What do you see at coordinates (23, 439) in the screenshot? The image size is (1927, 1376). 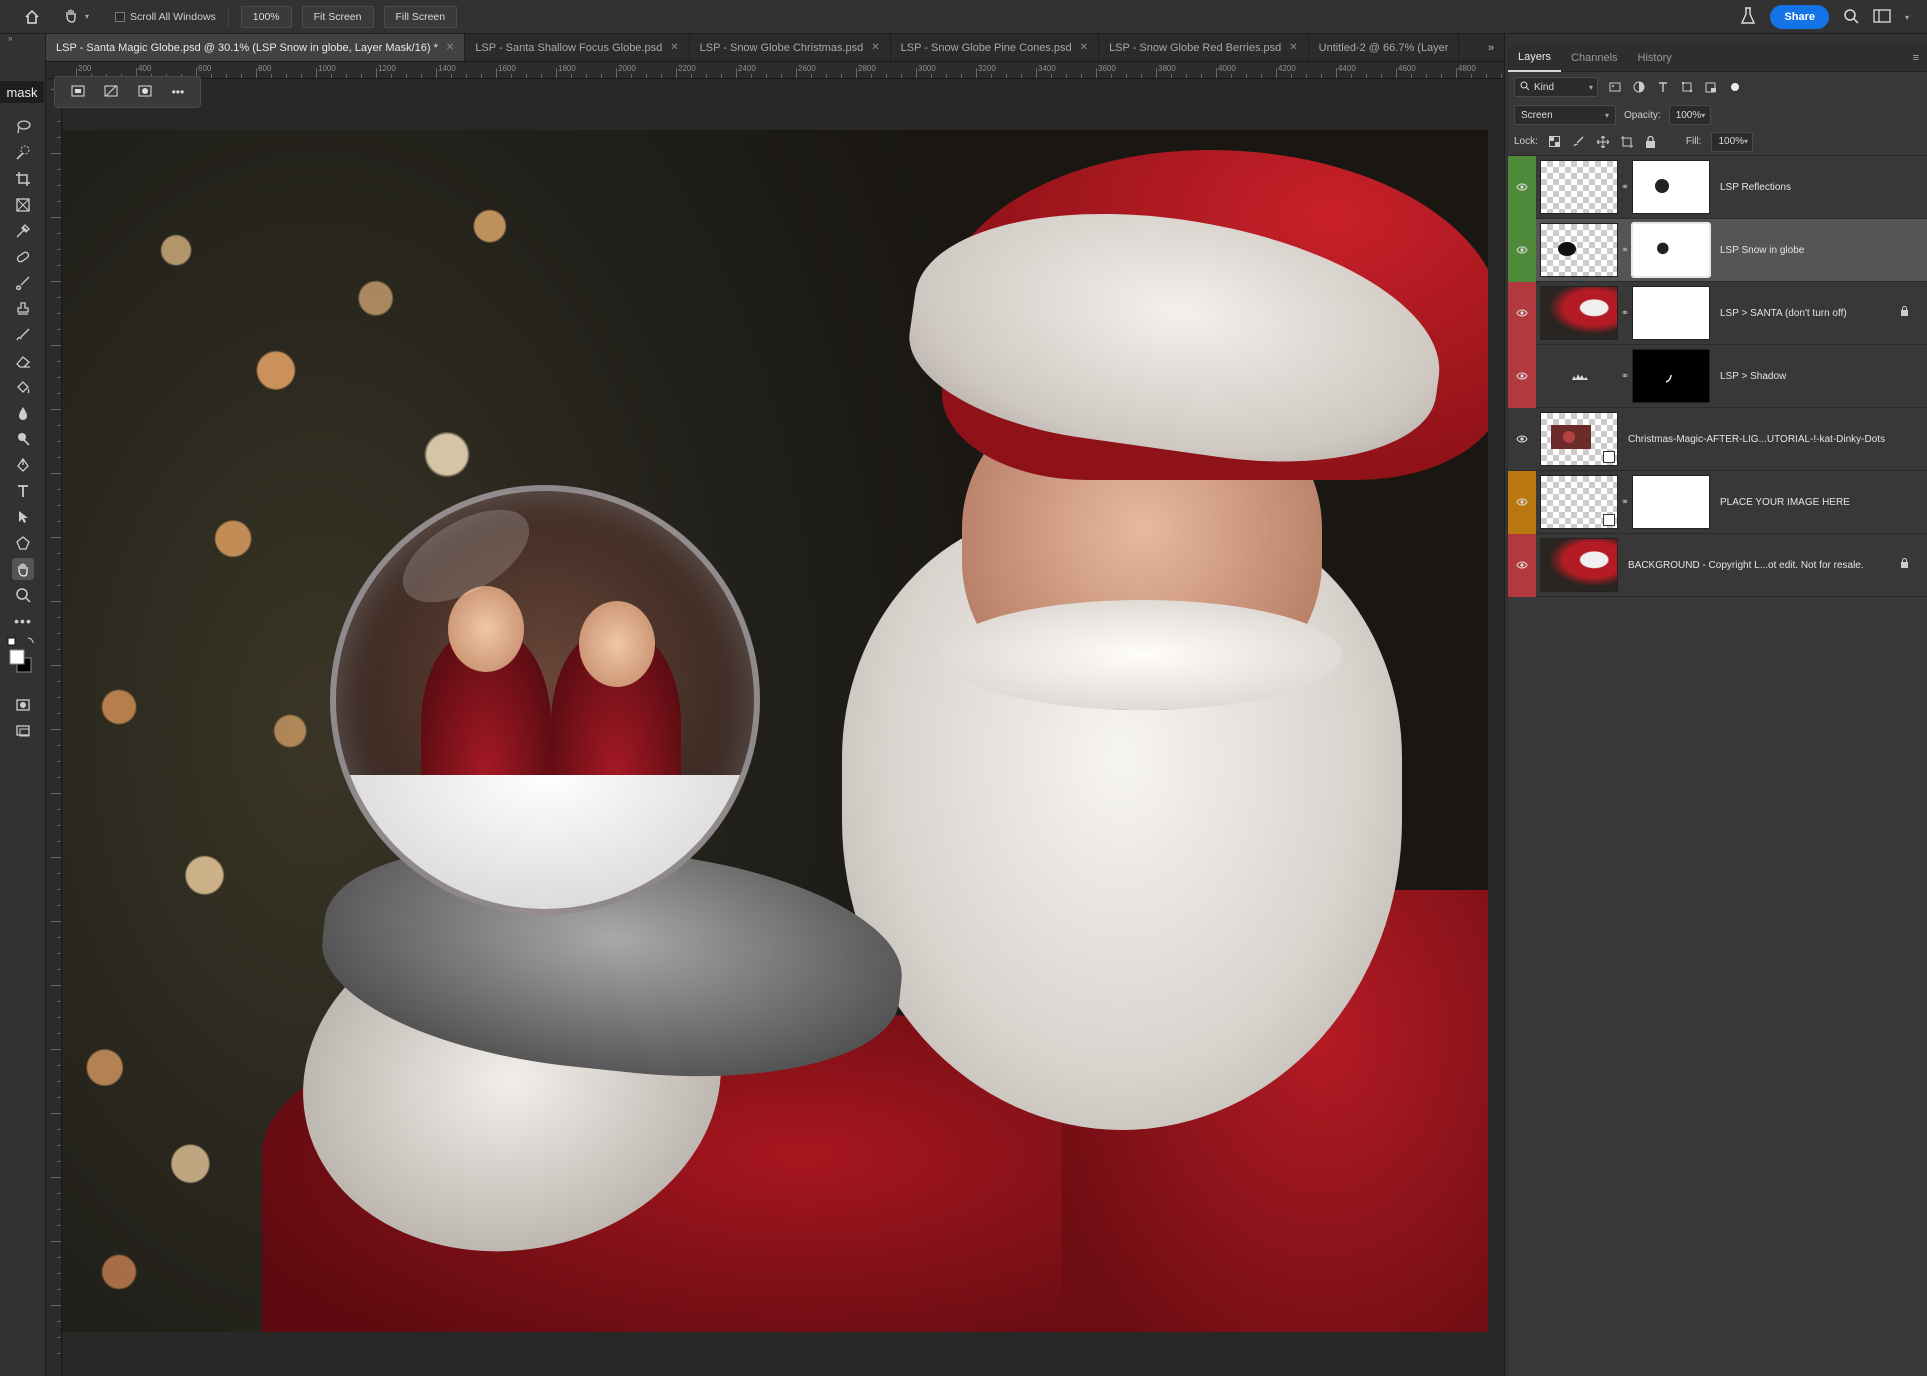 I see `dodge-icon` at bounding box center [23, 439].